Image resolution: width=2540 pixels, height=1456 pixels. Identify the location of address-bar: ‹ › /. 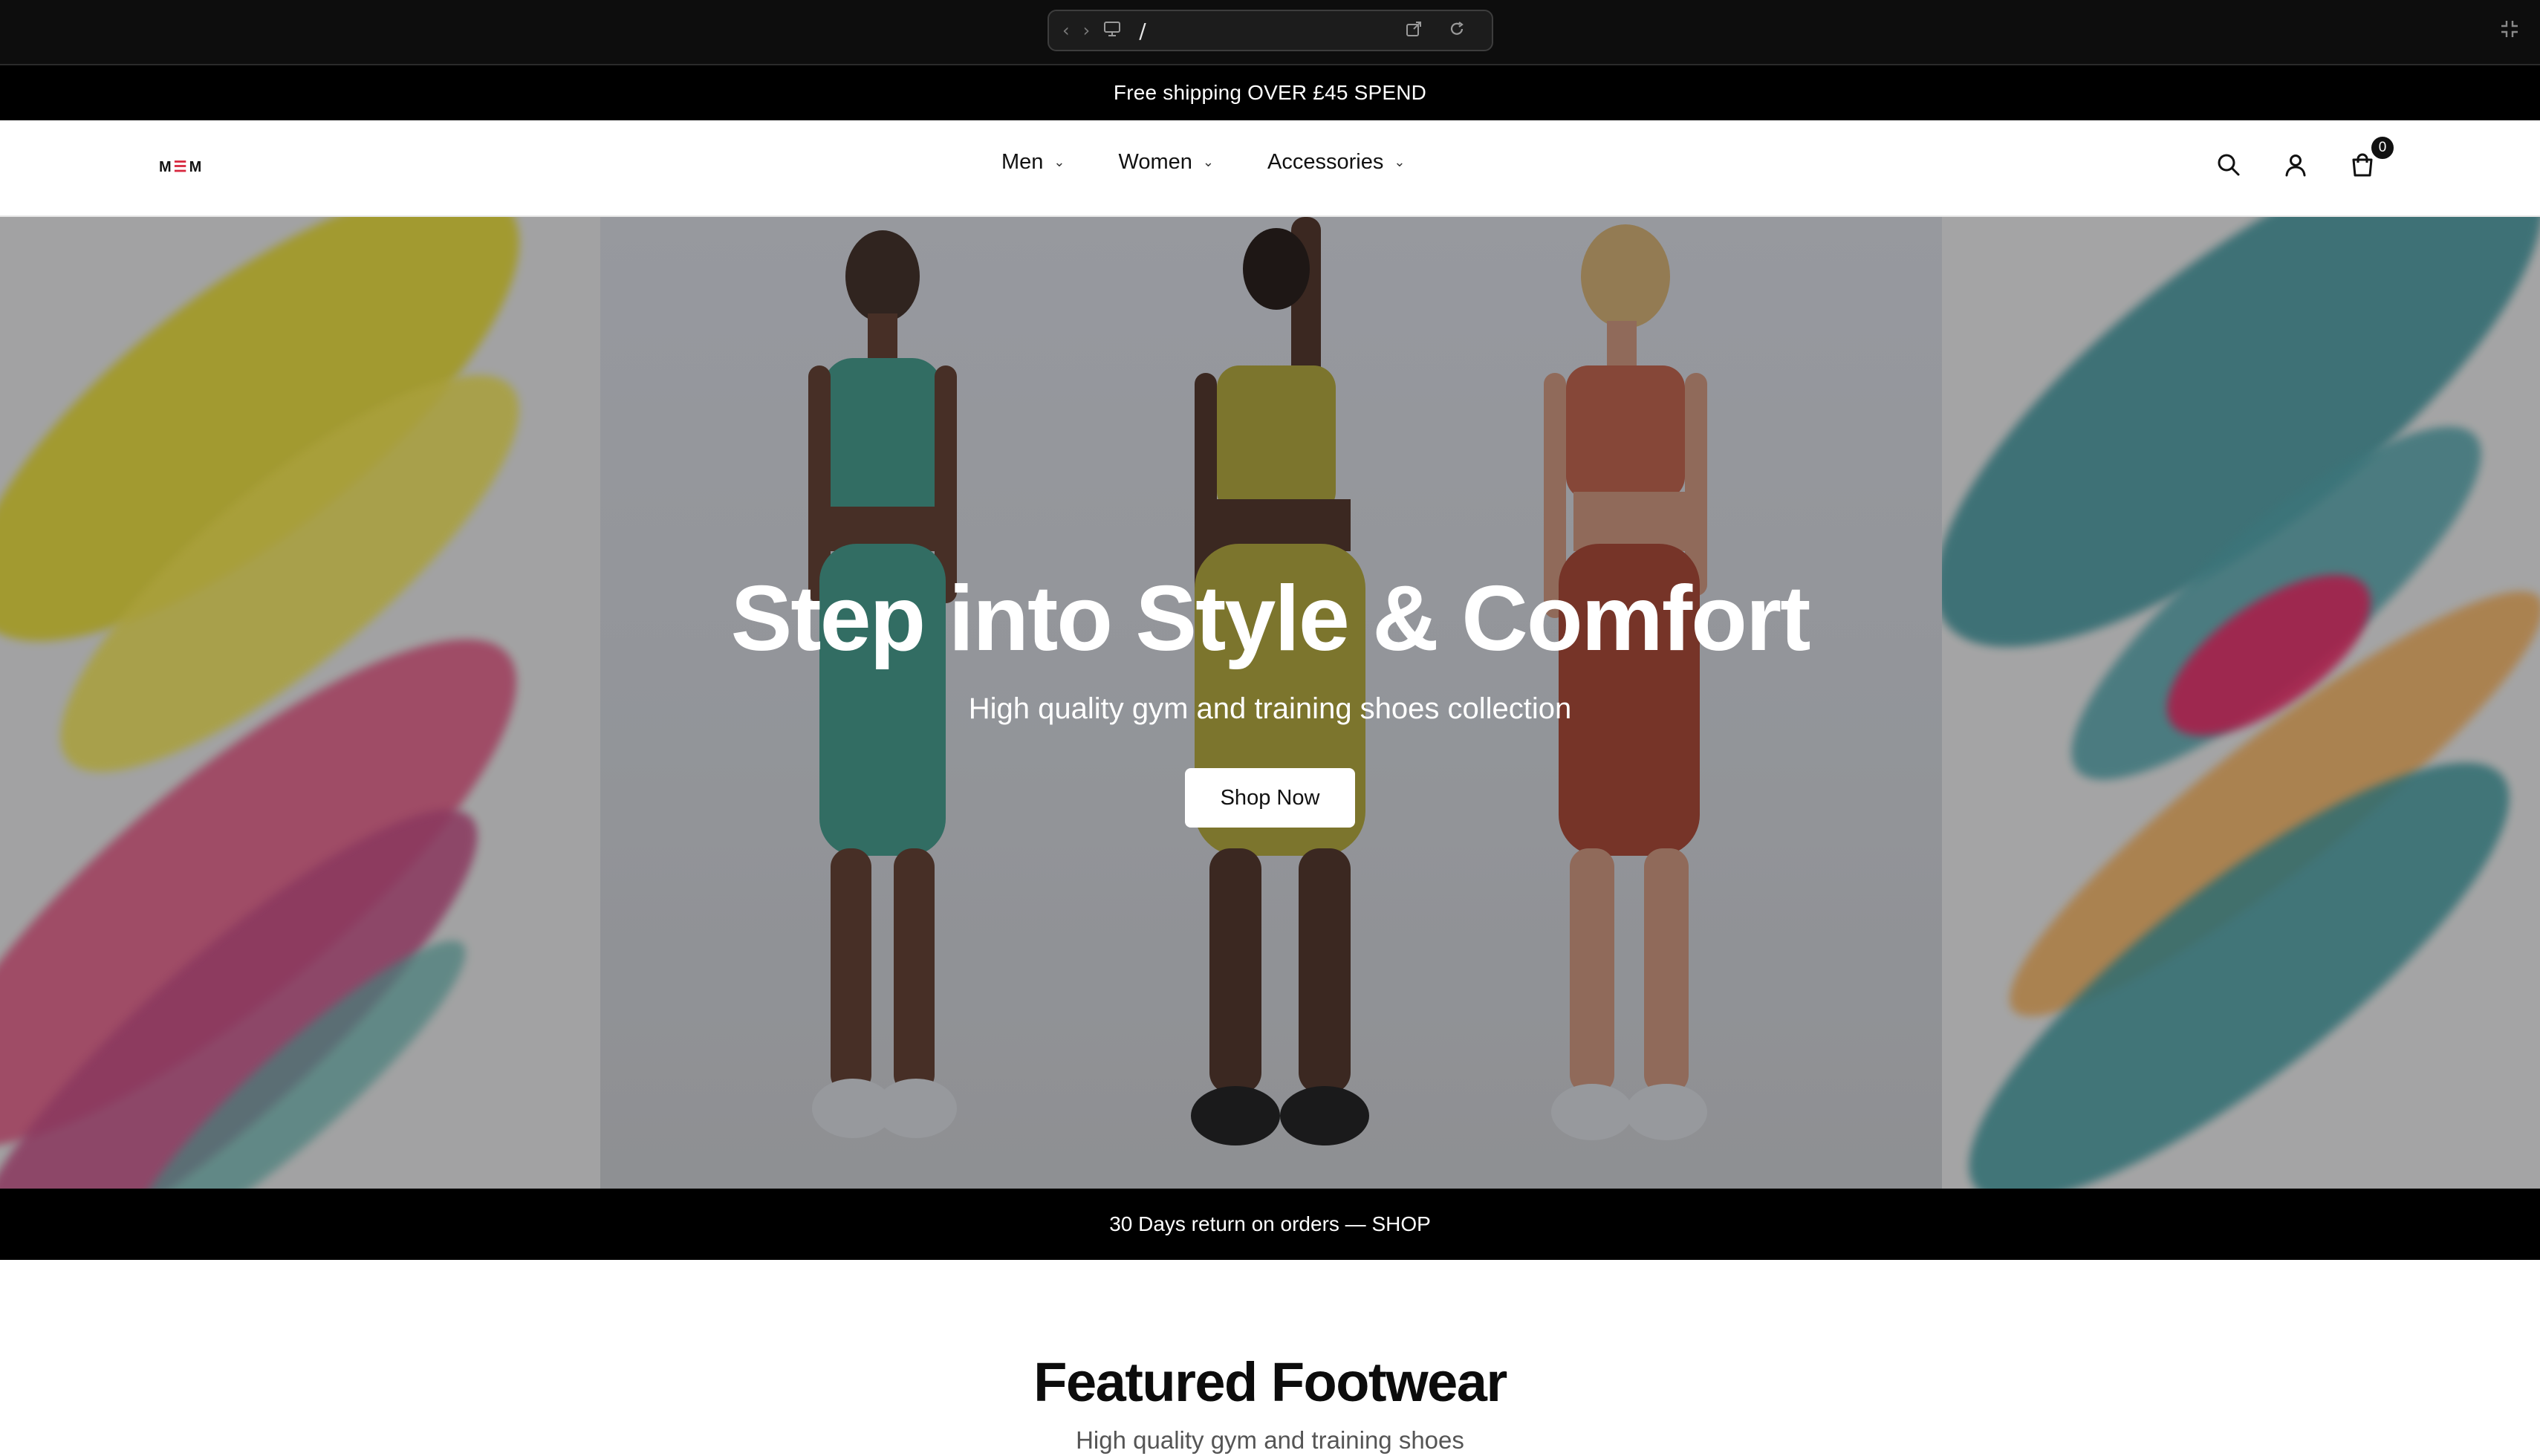
(1270, 31).